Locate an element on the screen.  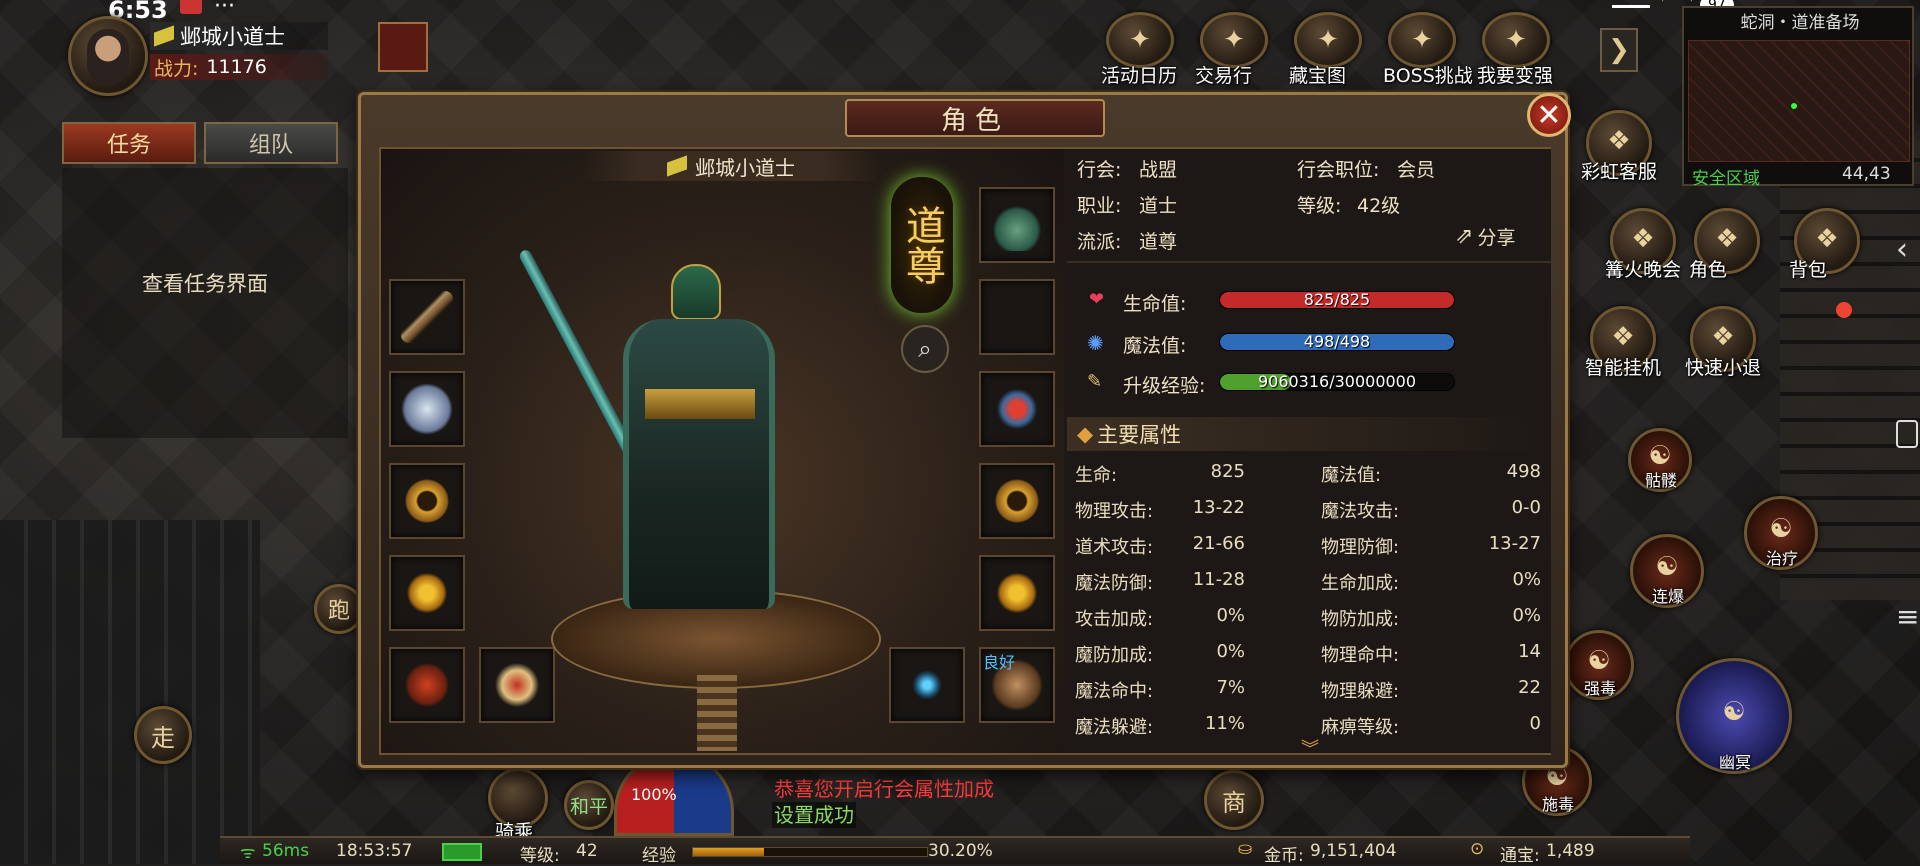
position-label: 行会职位: is located at coordinates (1338, 170).